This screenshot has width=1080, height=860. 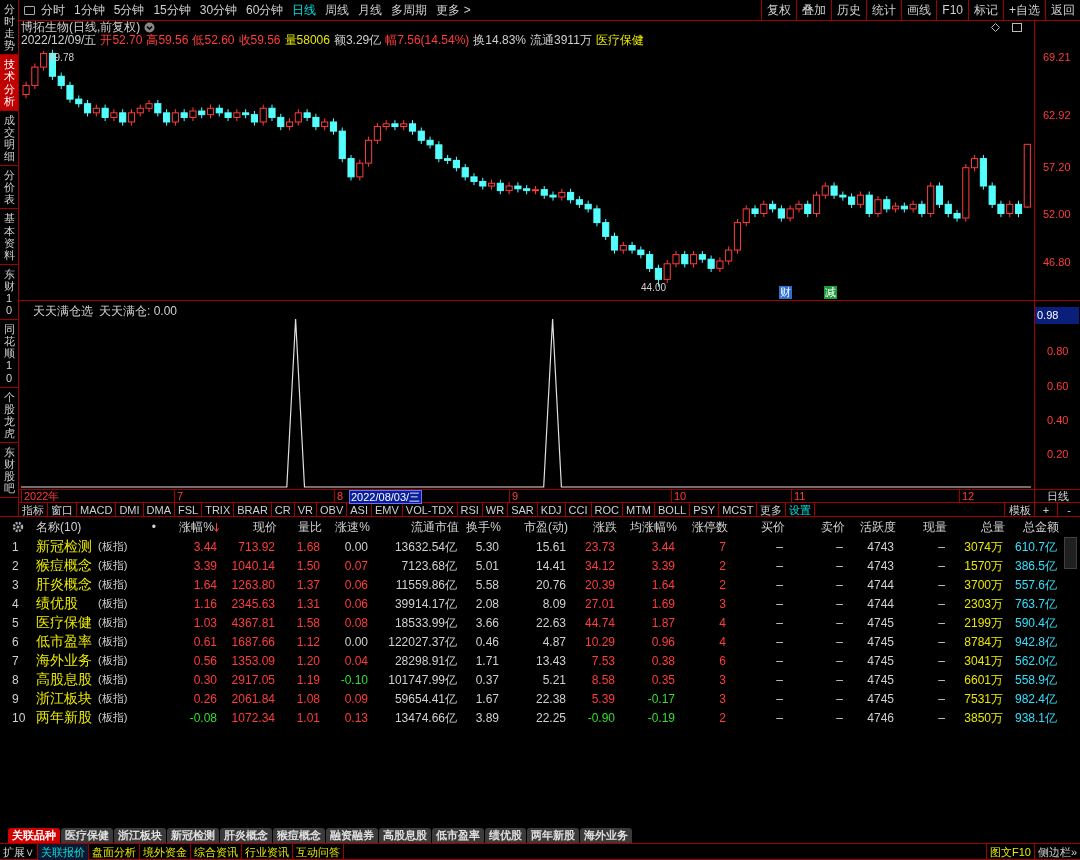 I want to click on sector-tab: 关联品种, so click(x=34, y=835).